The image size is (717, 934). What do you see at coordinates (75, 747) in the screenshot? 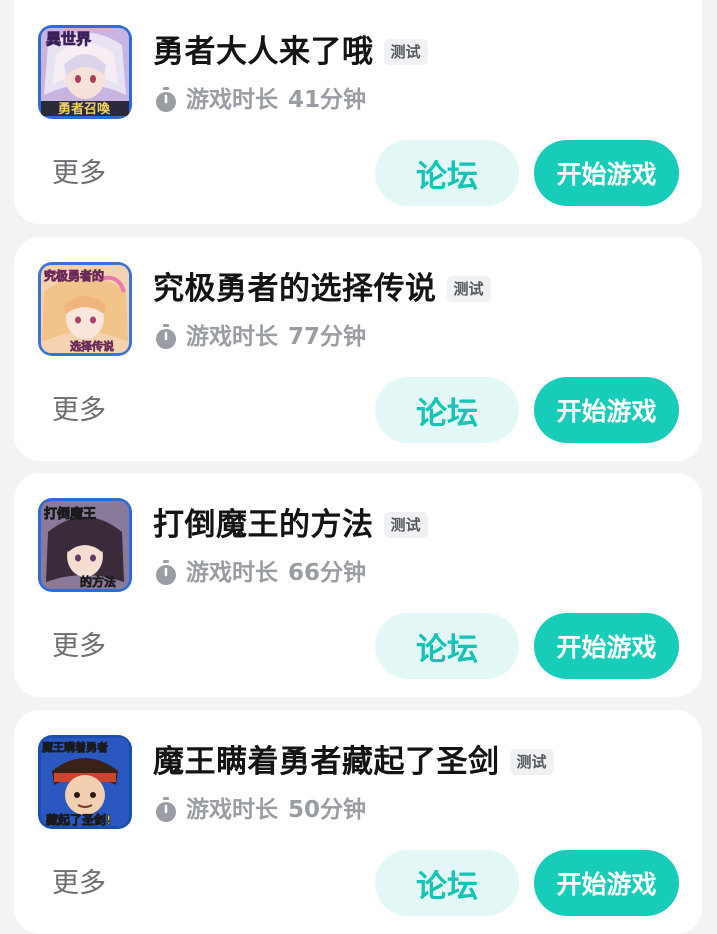
I see `thumb-text-top: 魔王瞒着勇者` at bounding box center [75, 747].